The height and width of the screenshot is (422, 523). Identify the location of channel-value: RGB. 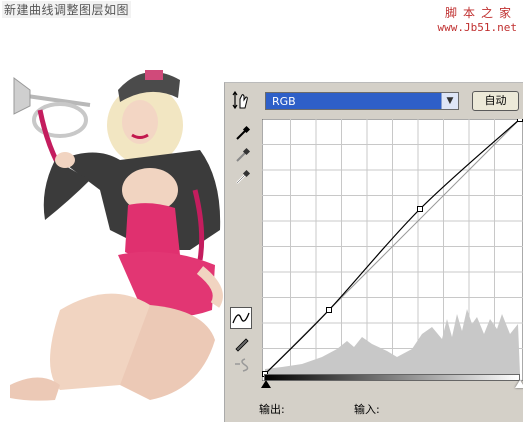
(284, 101).